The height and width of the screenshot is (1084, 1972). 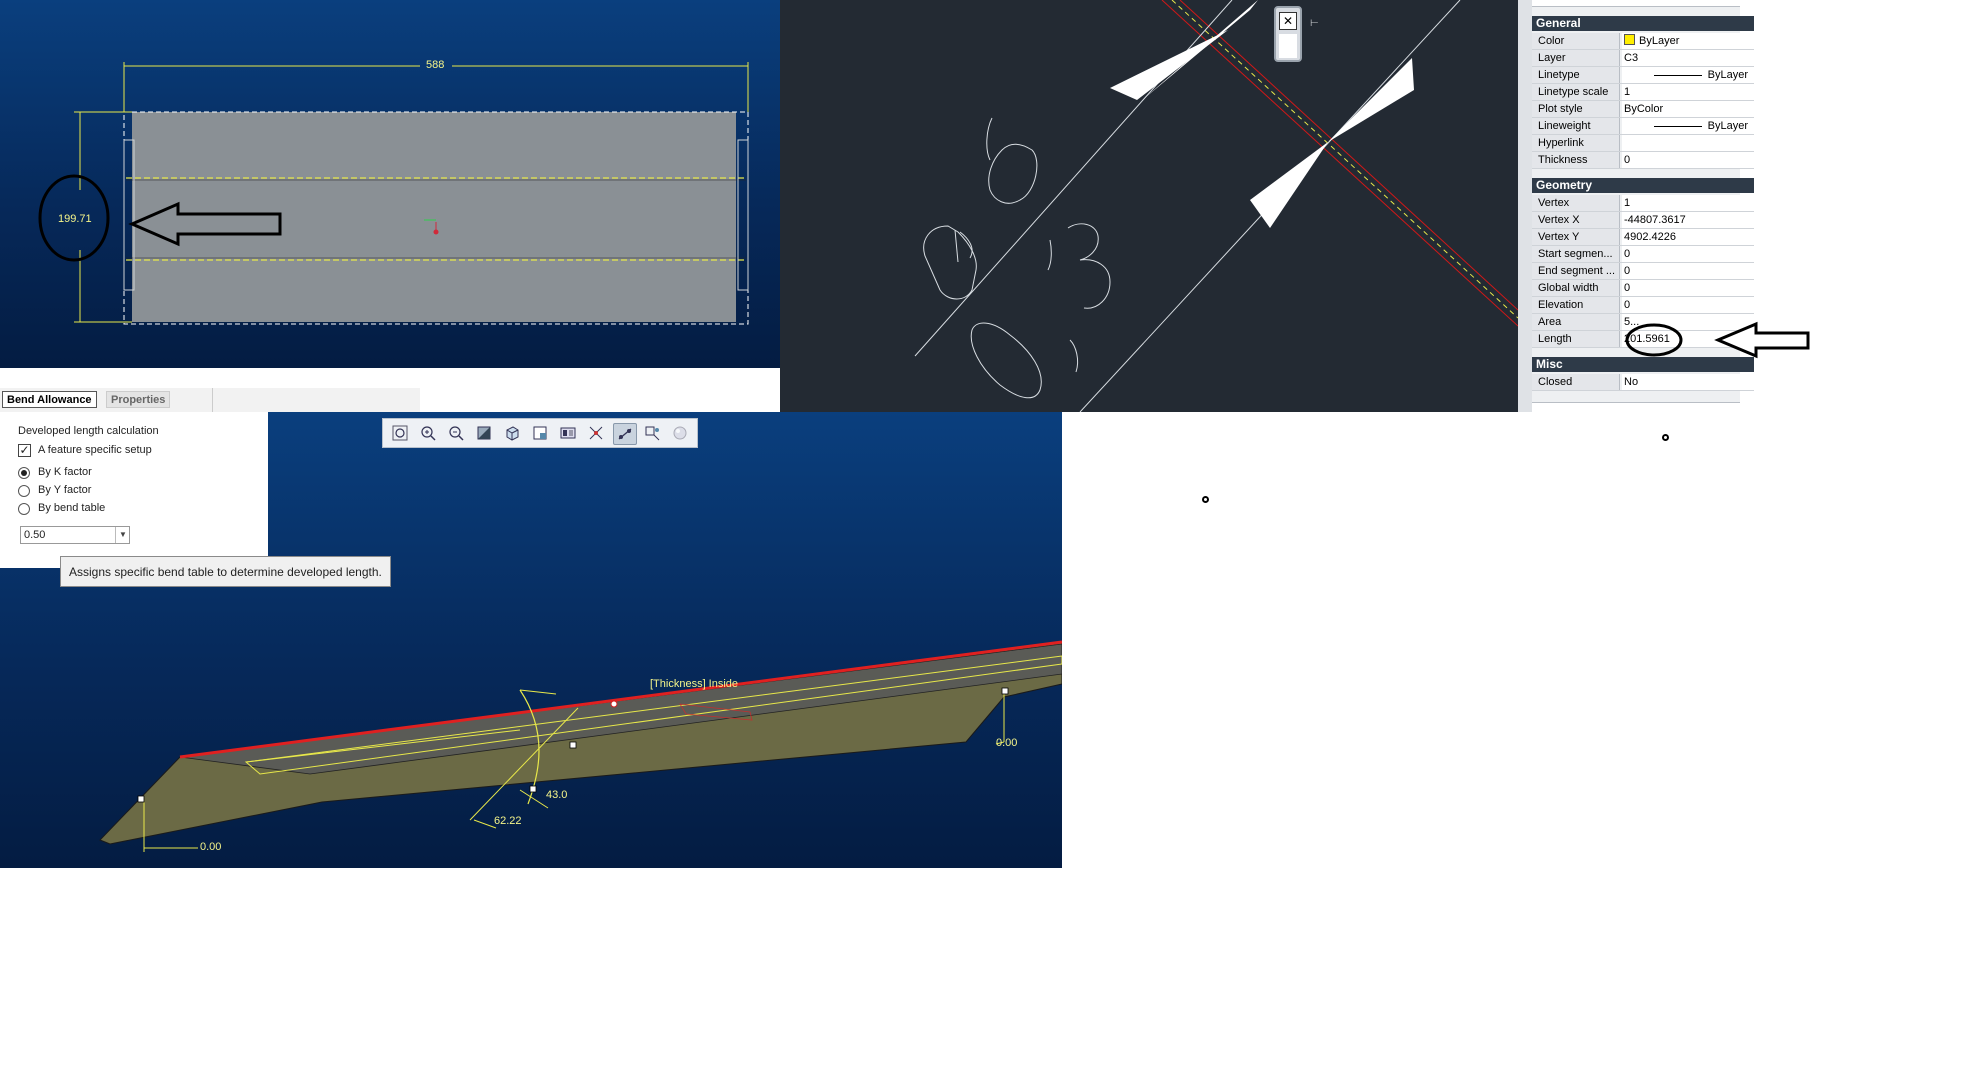 What do you see at coordinates (1643, 160) in the screenshot?
I see `prop-row-thickness: Thickness 0` at bounding box center [1643, 160].